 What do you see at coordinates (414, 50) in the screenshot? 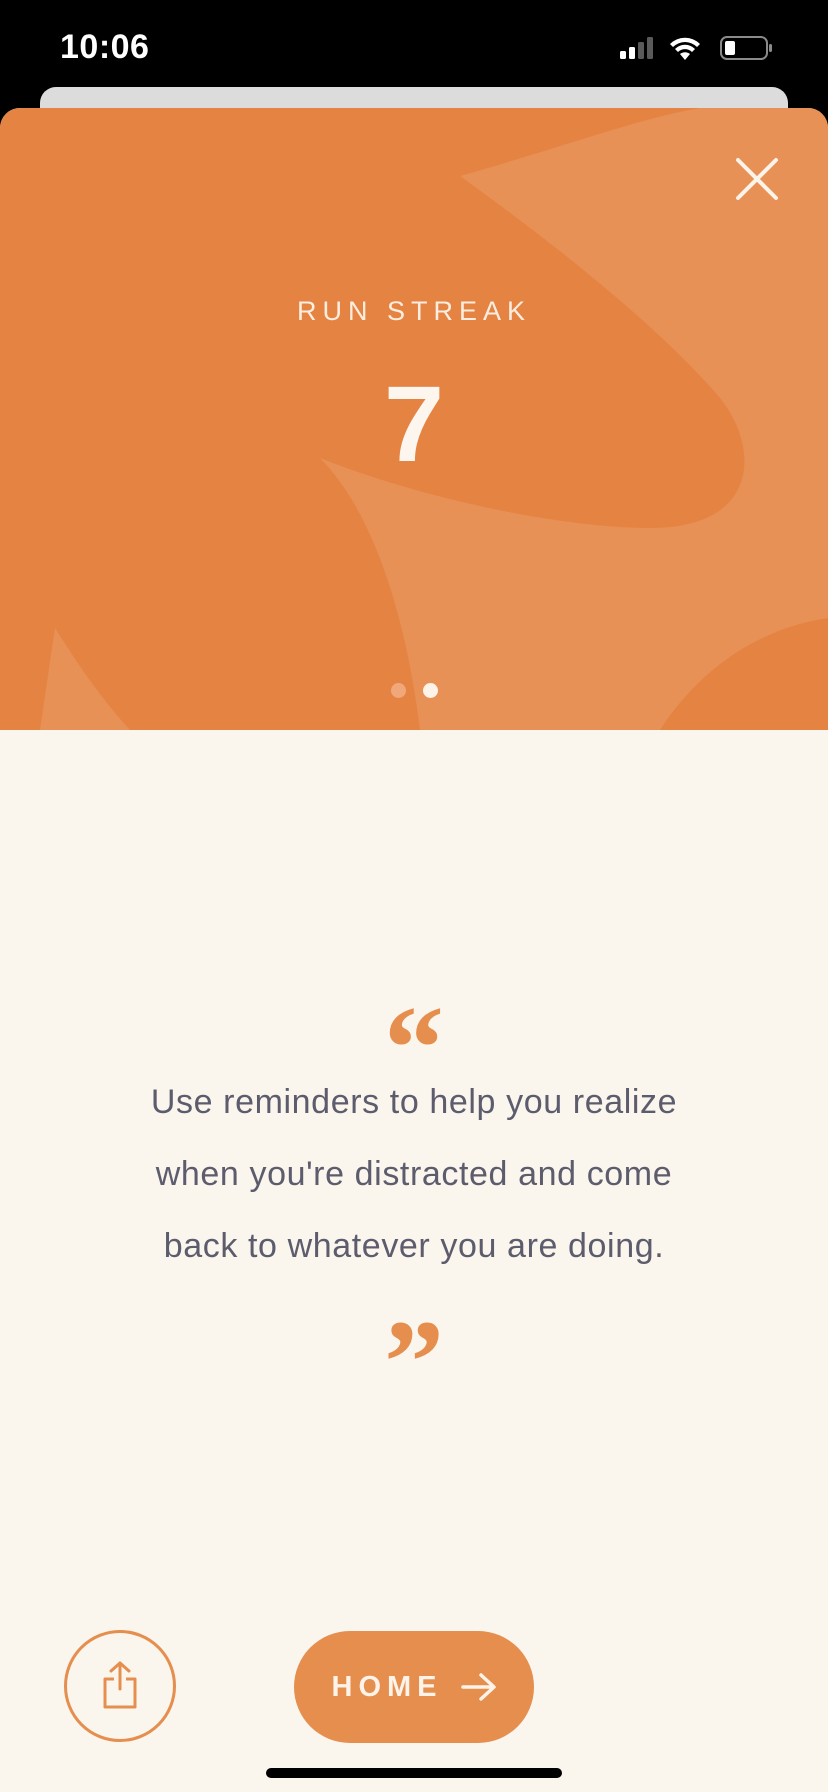
I see `status-bar: 10:06` at bounding box center [414, 50].